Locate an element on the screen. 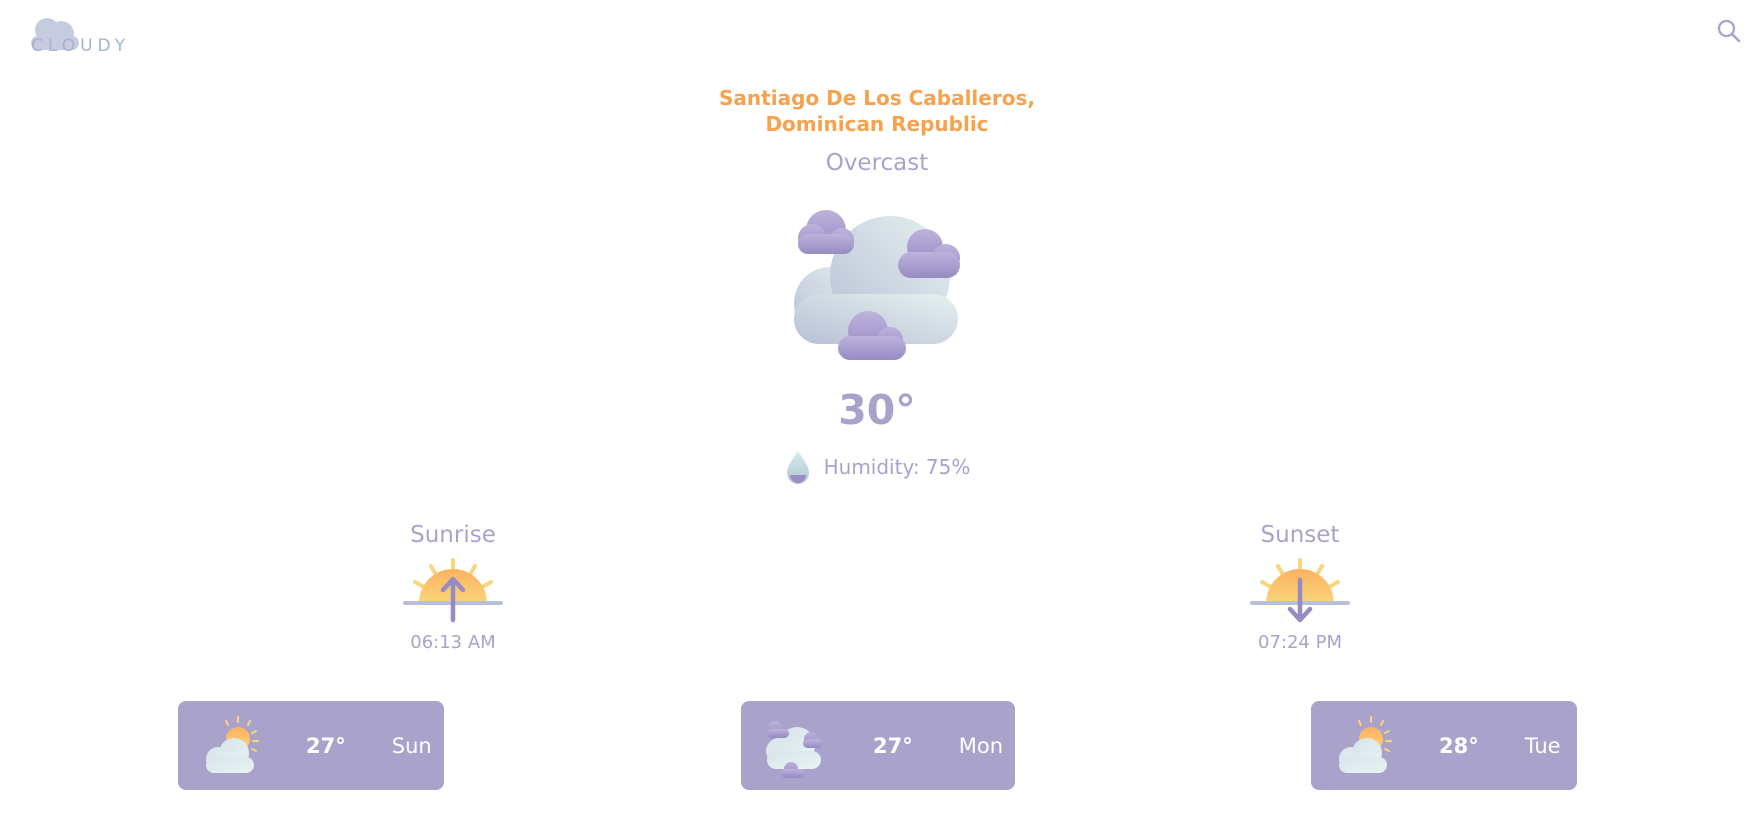 The height and width of the screenshot is (824, 1754). sunrise-panel: Sunrise 06:13 AM is located at coordinates (453, 587).